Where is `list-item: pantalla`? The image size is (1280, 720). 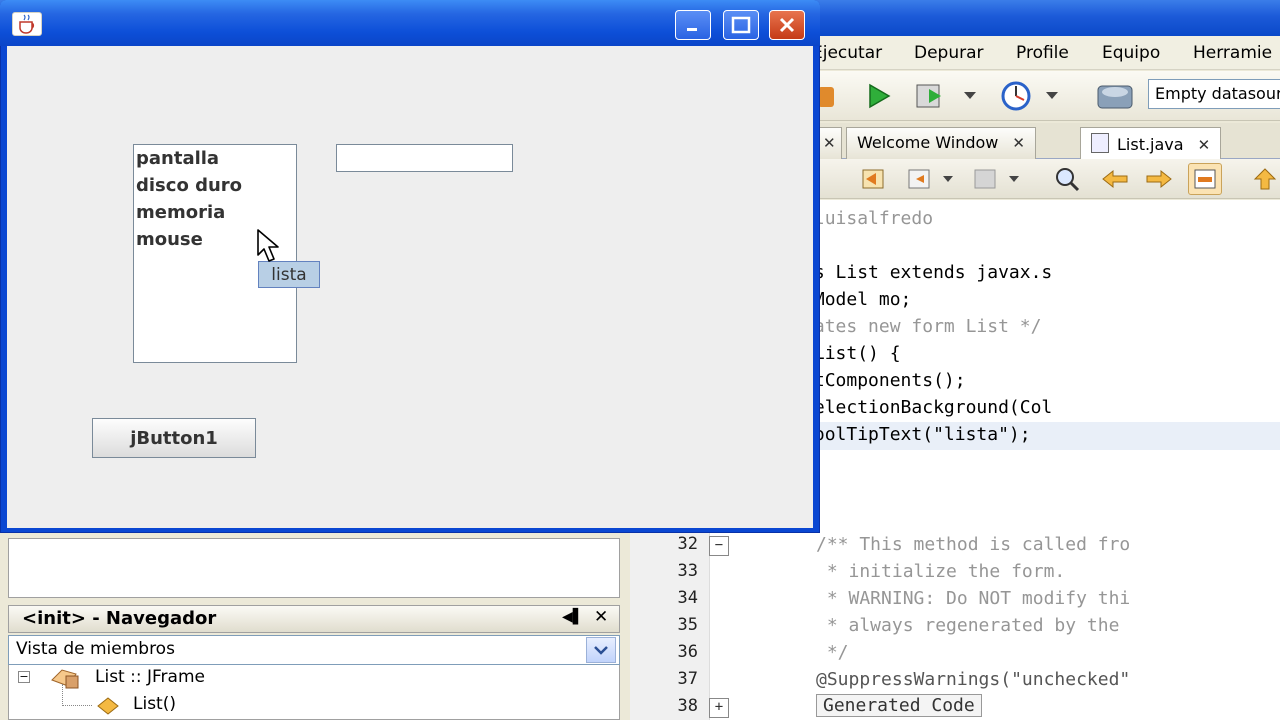 list-item: pantalla is located at coordinates (177, 158).